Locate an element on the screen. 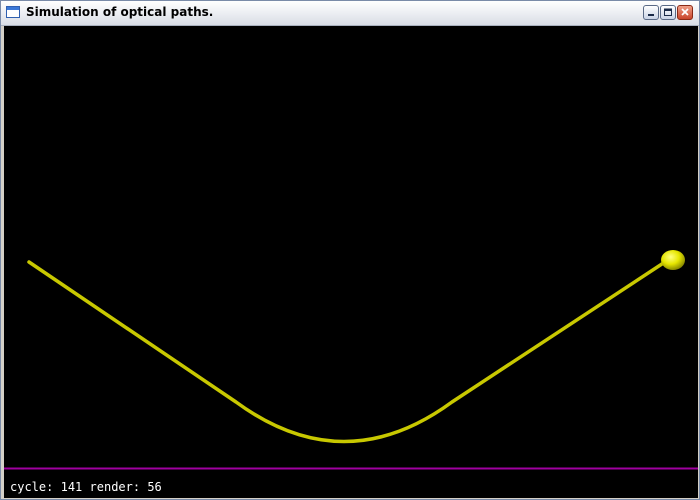 The image size is (700, 500). minimize-button is located at coordinates (651, 12).